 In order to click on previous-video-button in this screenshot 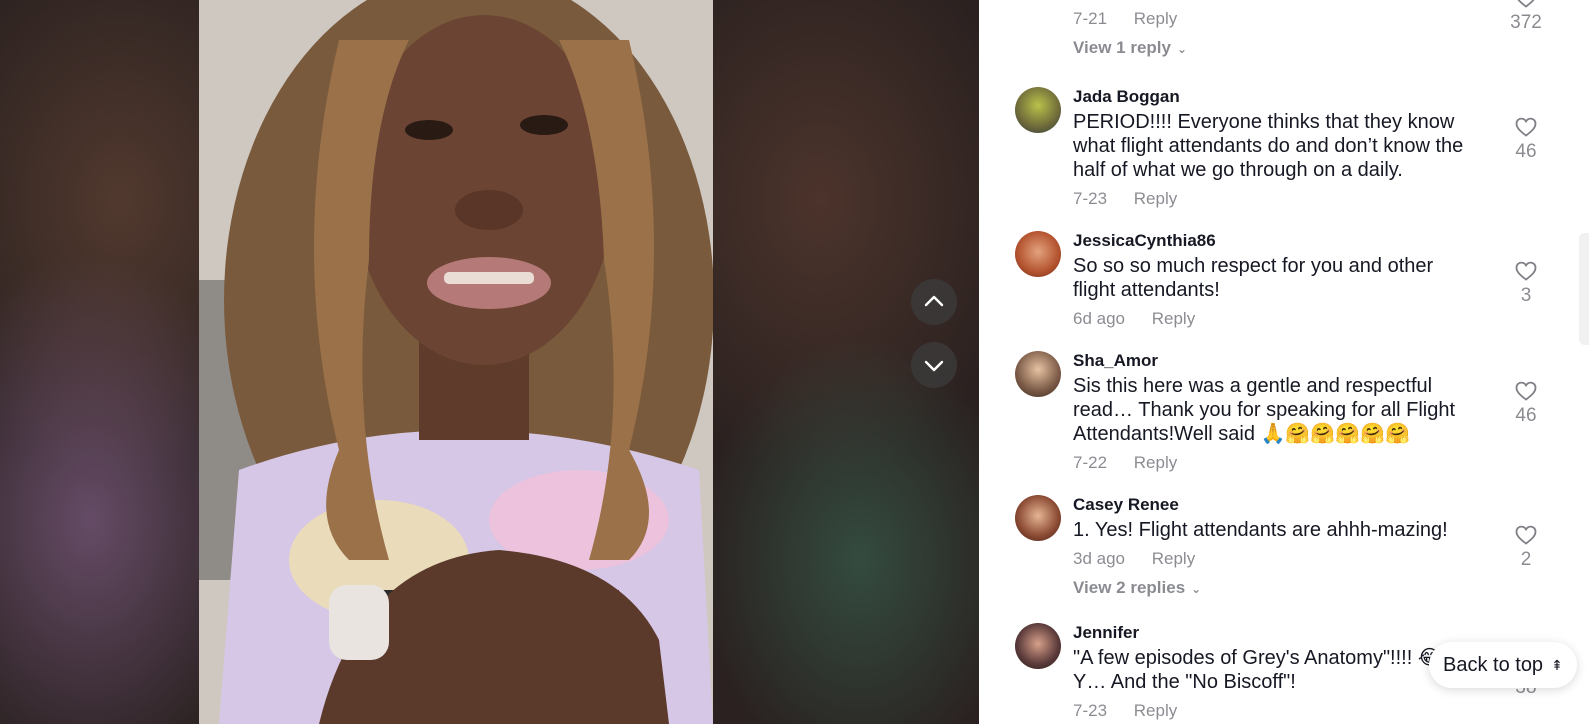, I will do `click(934, 302)`.